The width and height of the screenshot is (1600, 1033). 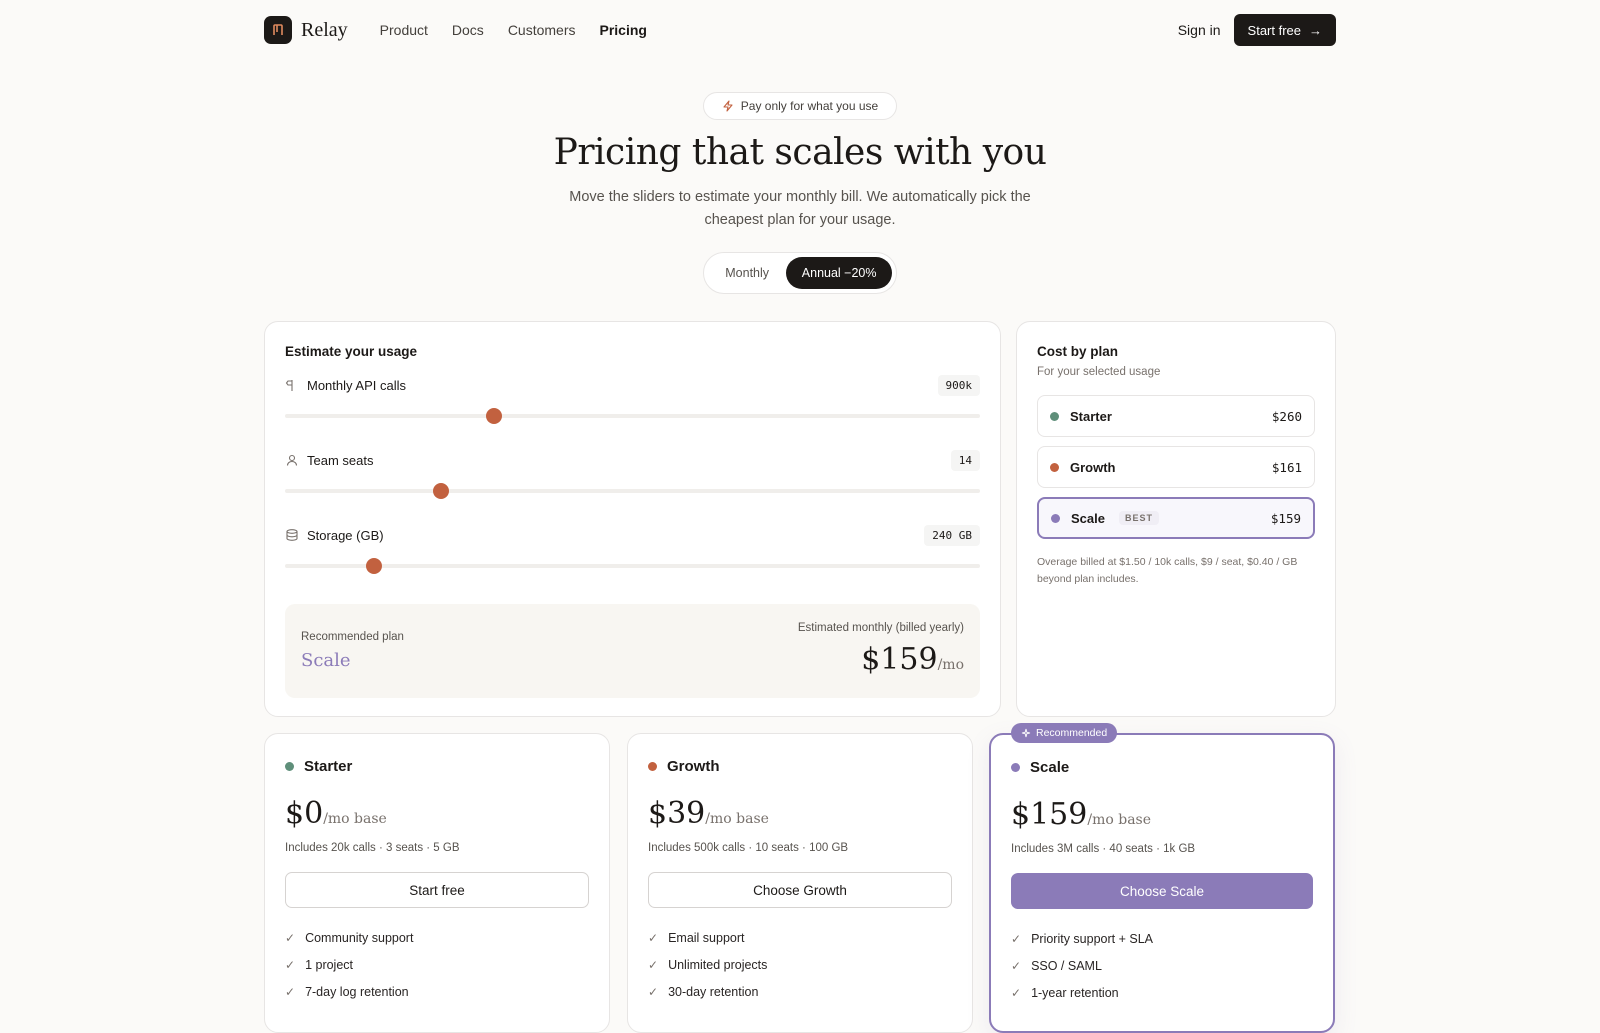 What do you see at coordinates (800, 152) in the screenshot?
I see `page-title: Pricing that scales with you` at bounding box center [800, 152].